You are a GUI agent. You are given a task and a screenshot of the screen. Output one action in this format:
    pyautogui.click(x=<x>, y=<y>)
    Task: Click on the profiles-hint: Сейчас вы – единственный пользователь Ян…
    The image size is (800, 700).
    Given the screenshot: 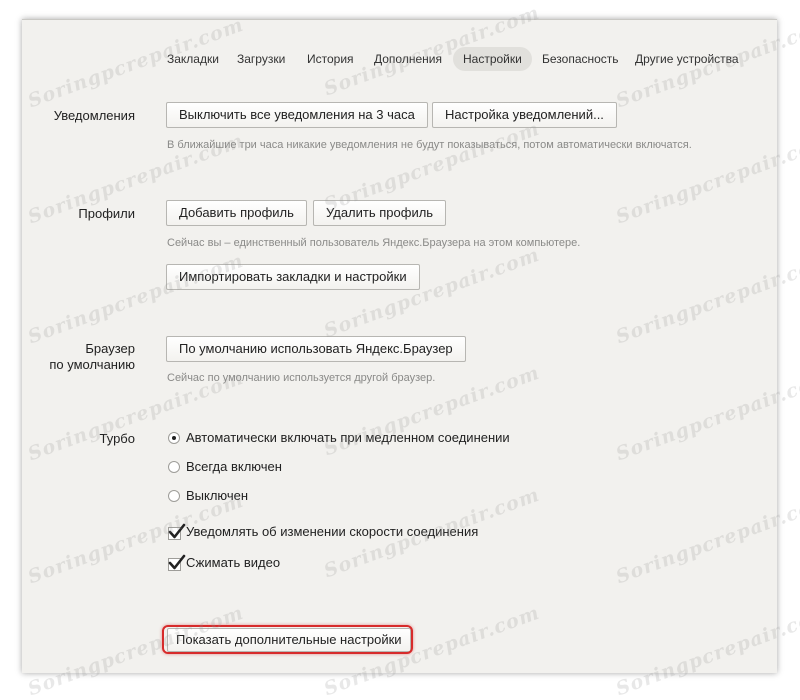 What is the action you would take?
    pyautogui.click(x=374, y=243)
    